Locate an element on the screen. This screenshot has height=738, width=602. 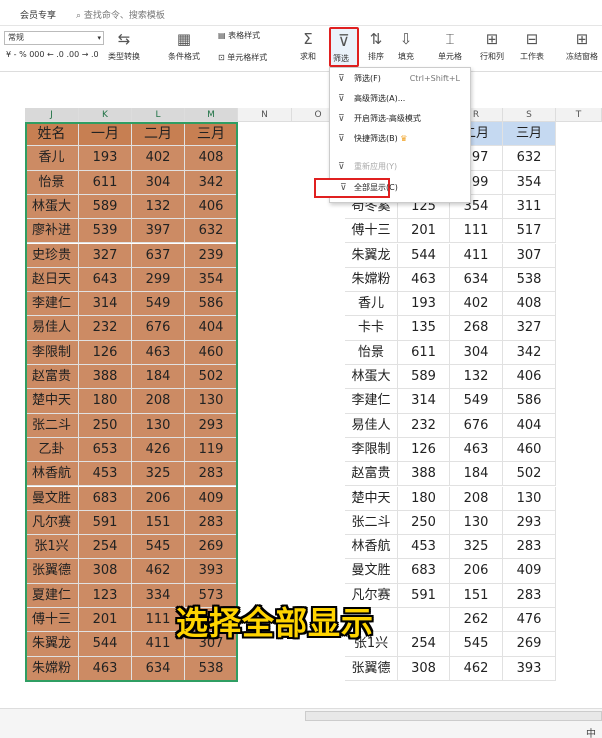
left-table-cell: 206 is located at coordinates (158, 498).